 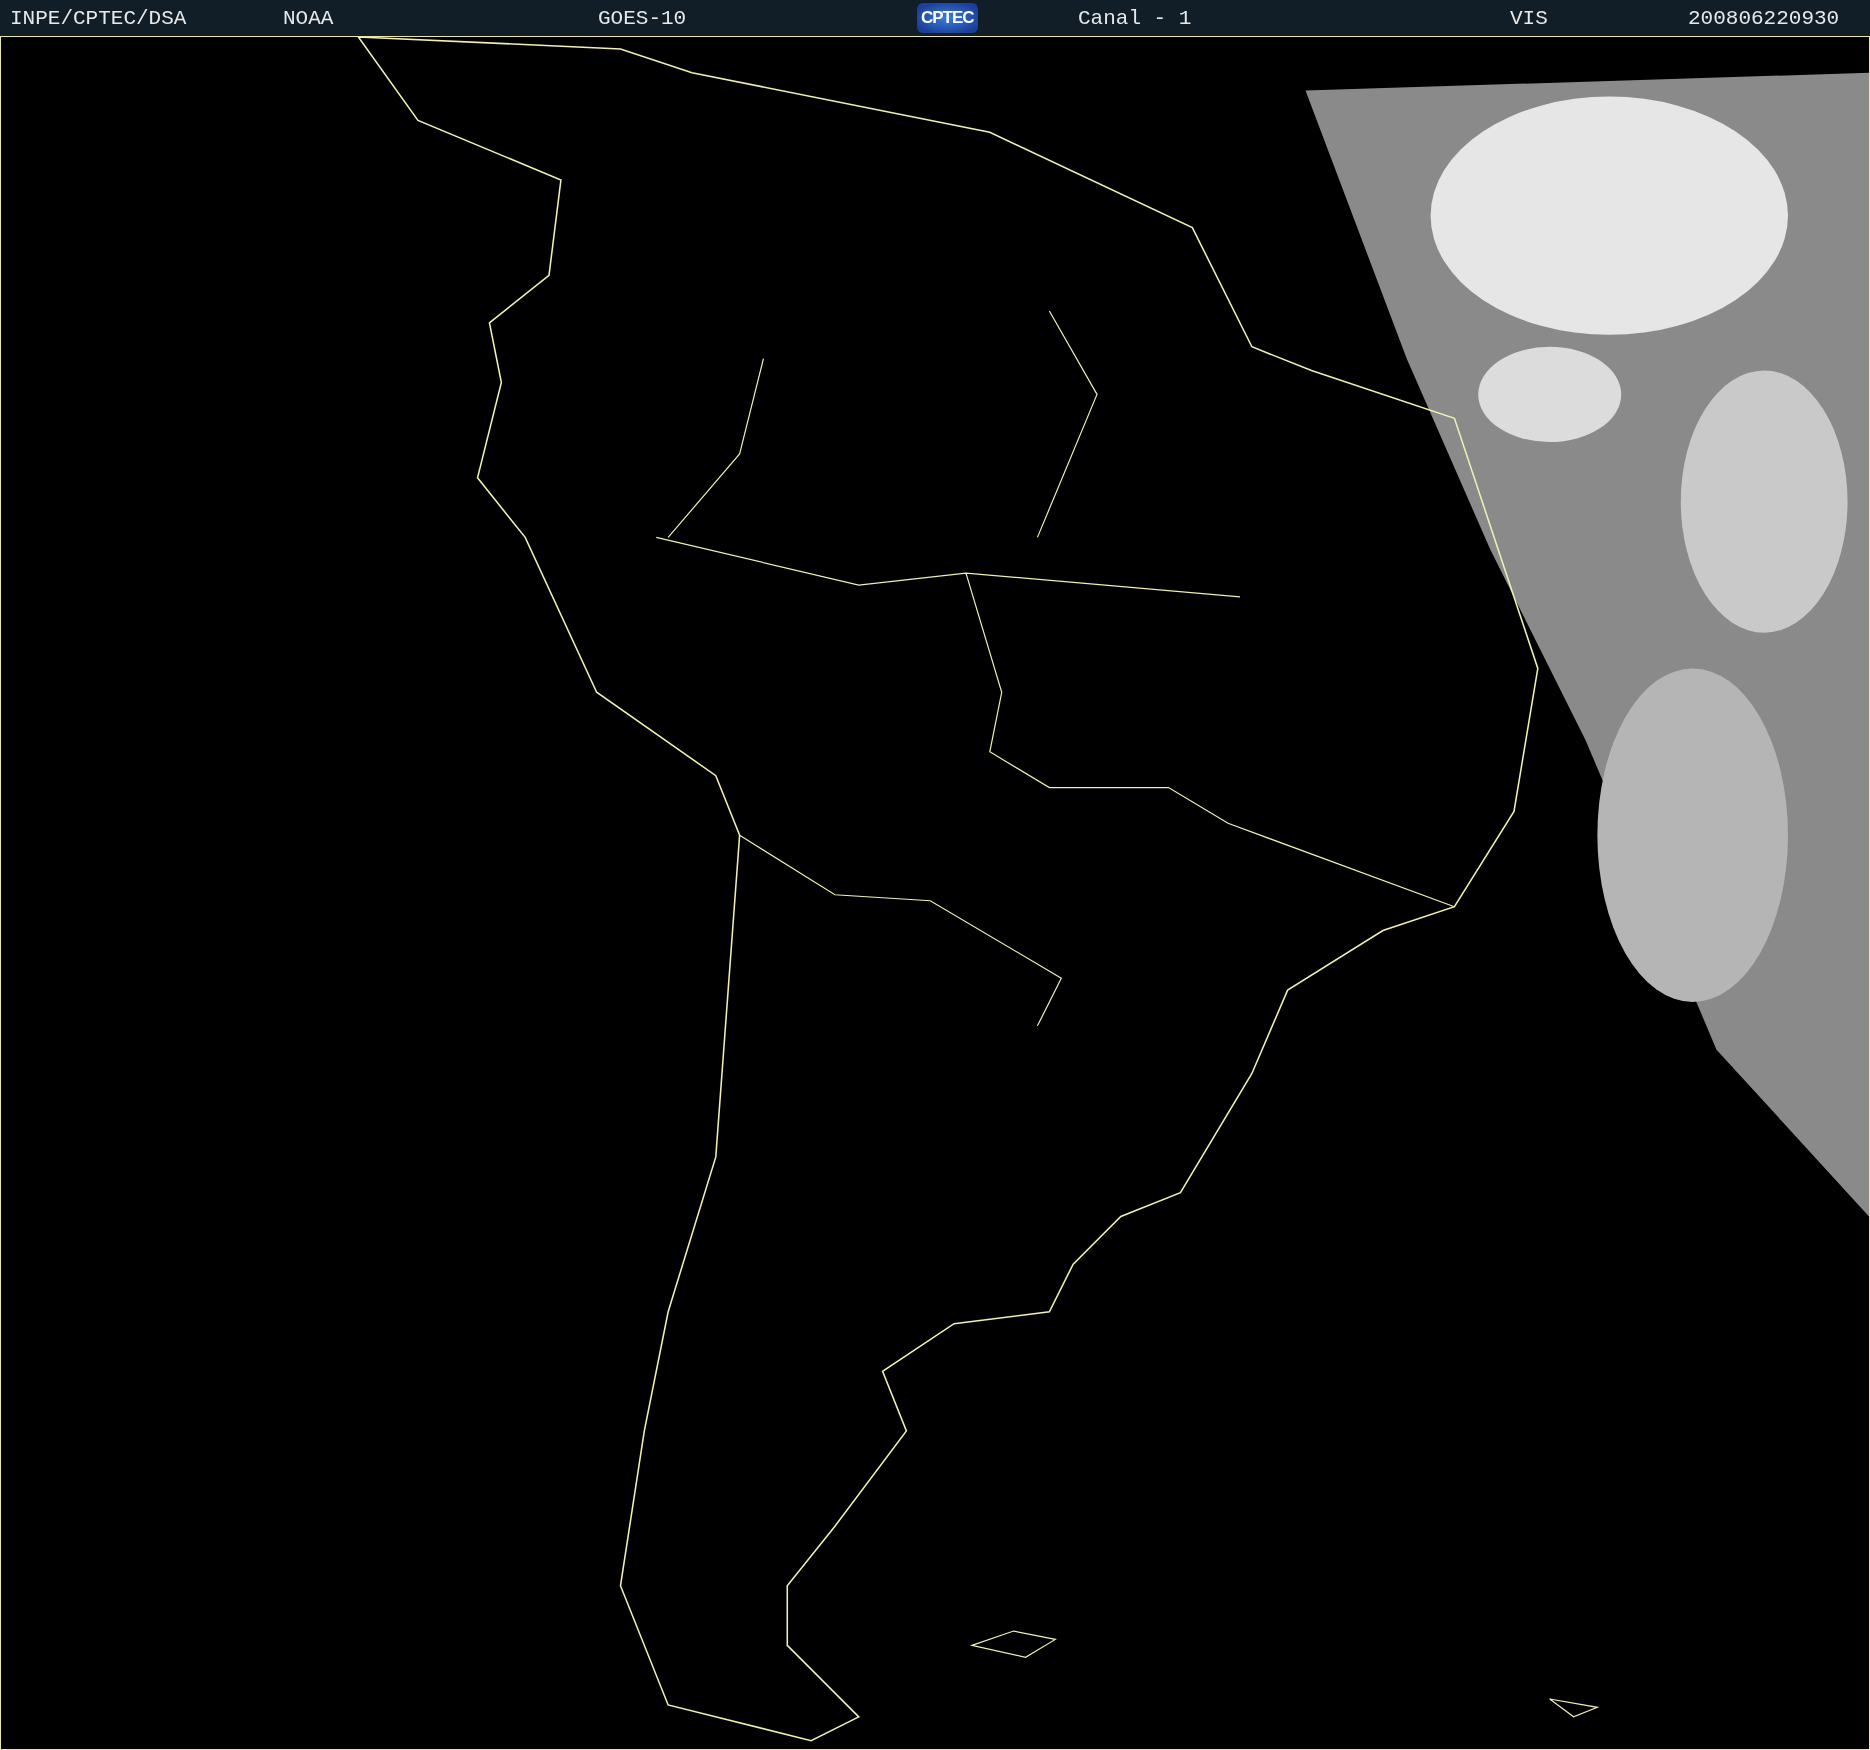 I want to click on header-label: NOAA, so click(x=308, y=18).